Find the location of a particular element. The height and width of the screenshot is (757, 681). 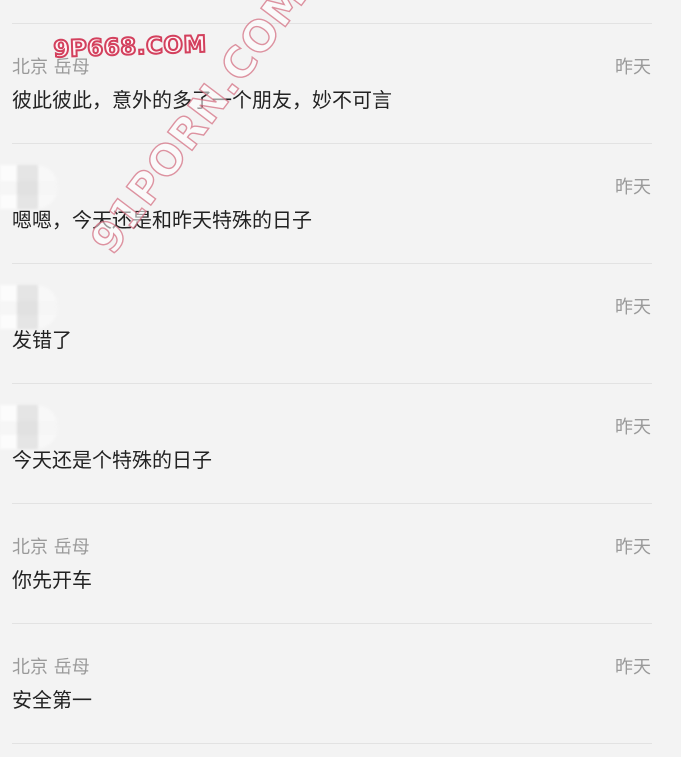

comment-text: 发错了 is located at coordinates (42, 340).